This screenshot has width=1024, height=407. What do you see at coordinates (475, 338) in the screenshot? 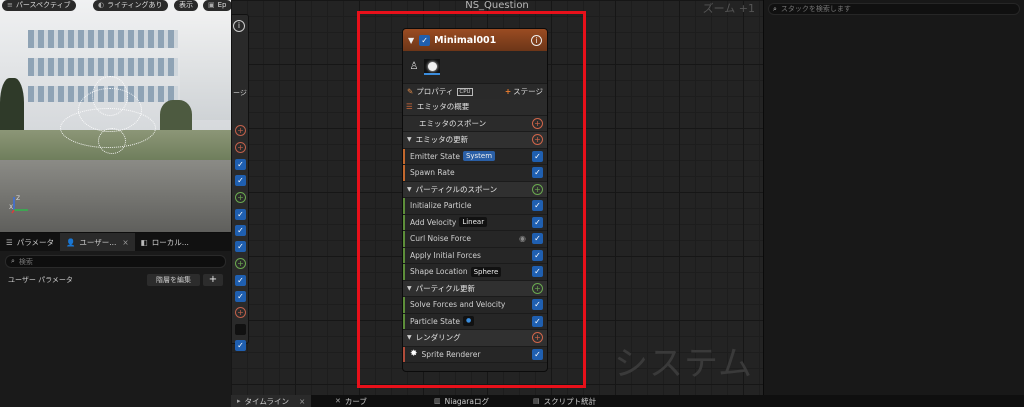
I see `stack-group-header: ▼ レンダリング +` at bounding box center [475, 338].